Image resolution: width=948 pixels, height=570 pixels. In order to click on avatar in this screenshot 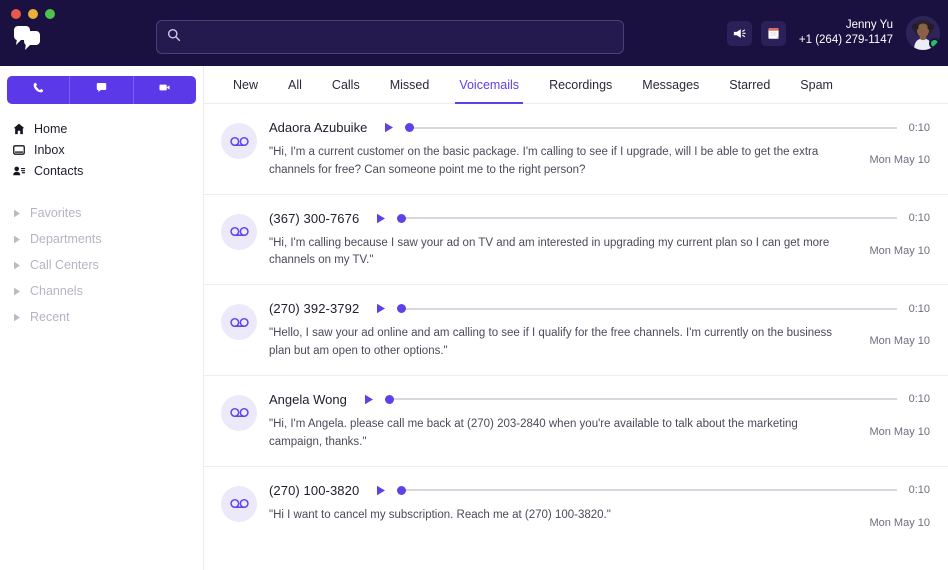, I will do `click(923, 33)`.